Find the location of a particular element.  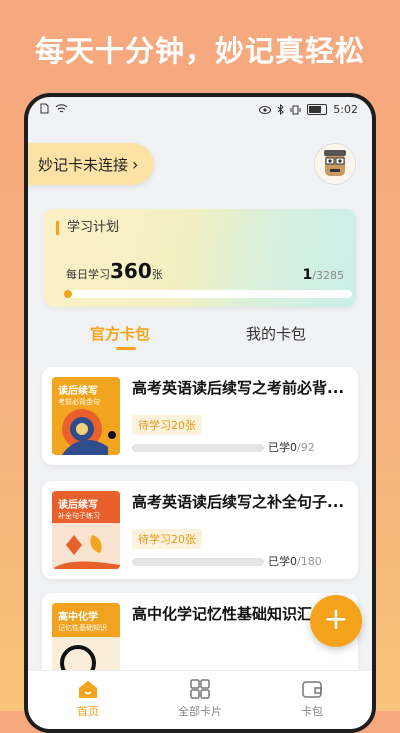

bluetooth-icon is located at coordinates (281, 109).